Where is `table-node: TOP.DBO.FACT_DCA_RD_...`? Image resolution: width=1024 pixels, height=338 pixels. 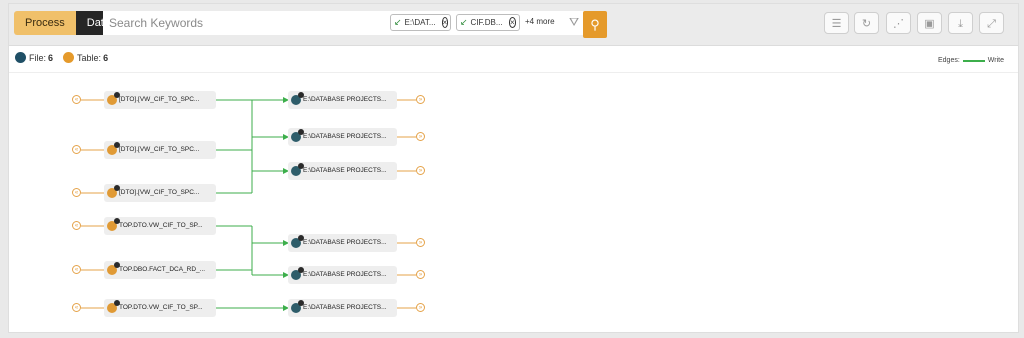 table-node: TOP.DBO.FACT_DCA_RD_... is located at coordinates (160, 270).